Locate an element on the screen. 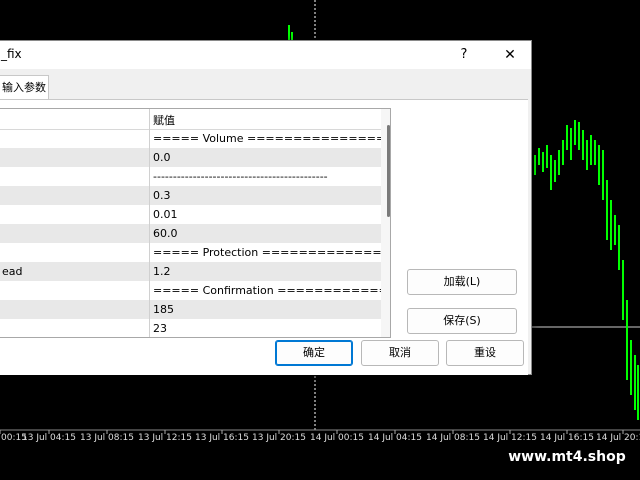 The width and height of the screenshot is (640, 480). time-axis-label: 13 Jul 08:15 is located at coordinates (107, 438).